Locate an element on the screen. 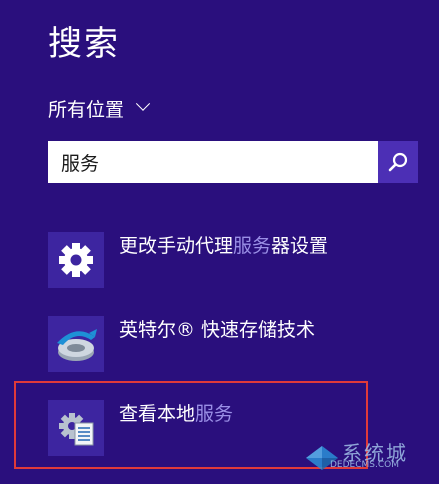  search-title: 搜索 is located at coordinates (84, 44).